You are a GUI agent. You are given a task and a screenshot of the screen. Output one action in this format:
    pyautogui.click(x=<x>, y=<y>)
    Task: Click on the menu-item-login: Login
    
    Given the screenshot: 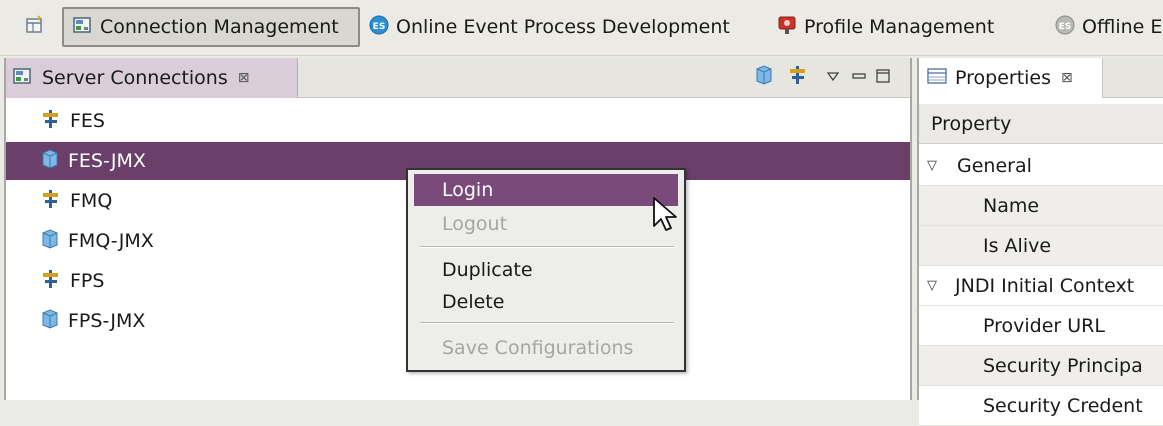 What is the action you would take?
    pyautogui.click(x=546, y=190)
    